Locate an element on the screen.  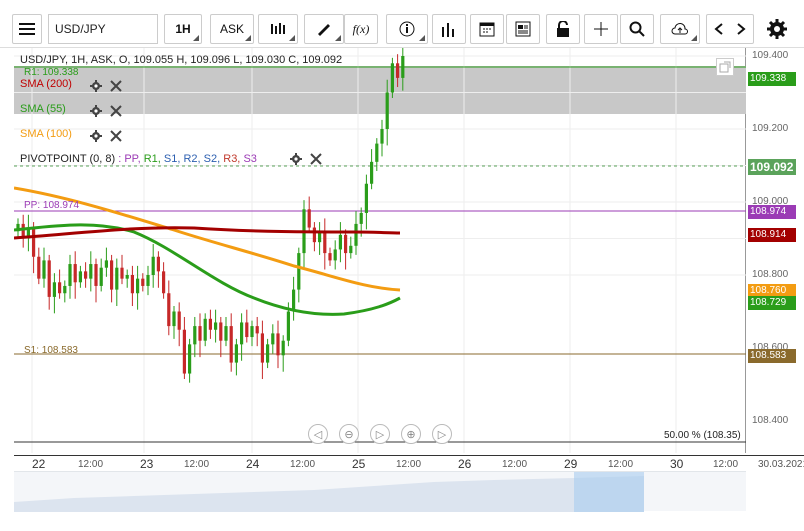
indicator-row: SMA (200) is located at coordinates (46, 84).